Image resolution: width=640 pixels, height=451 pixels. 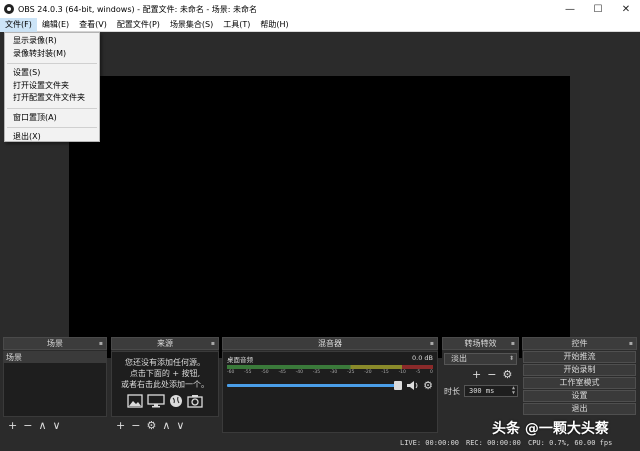 What do you see at coordinates (333, 372) in the screenshot?
I see `tick-label: -30` at bounding box center [333, 372].